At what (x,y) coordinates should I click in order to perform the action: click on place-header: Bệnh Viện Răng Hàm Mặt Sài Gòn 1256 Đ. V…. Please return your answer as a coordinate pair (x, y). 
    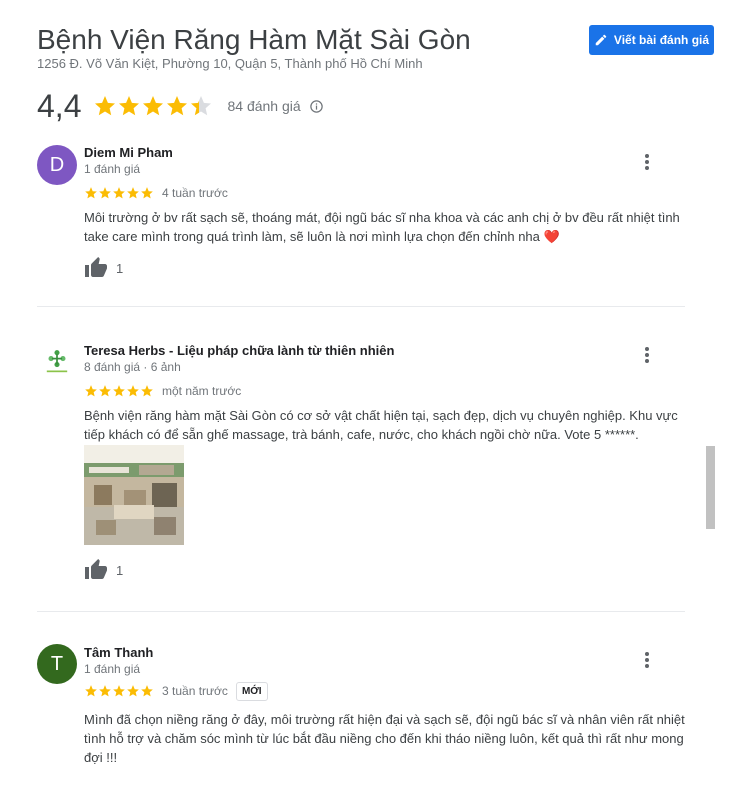
    Looking at the image, I should click on (382, 49).